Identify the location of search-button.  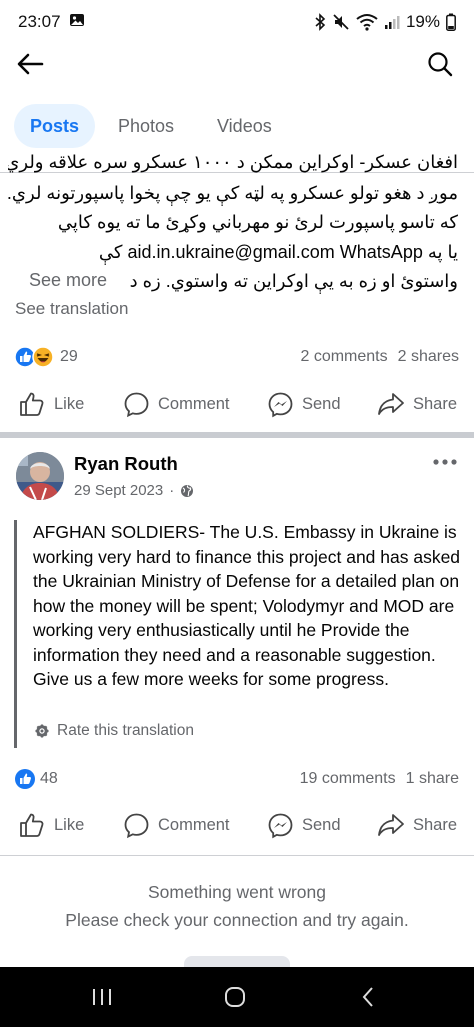
(440, 64).